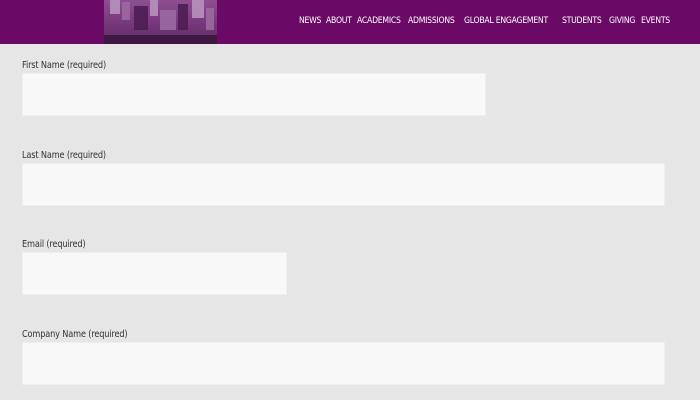 This screenshot has width=700, height=400. What do you see at coordinates (64, 65) in the screenshot?
I see `first-name-label: First Name (required)` at bounding box center [64, 65].